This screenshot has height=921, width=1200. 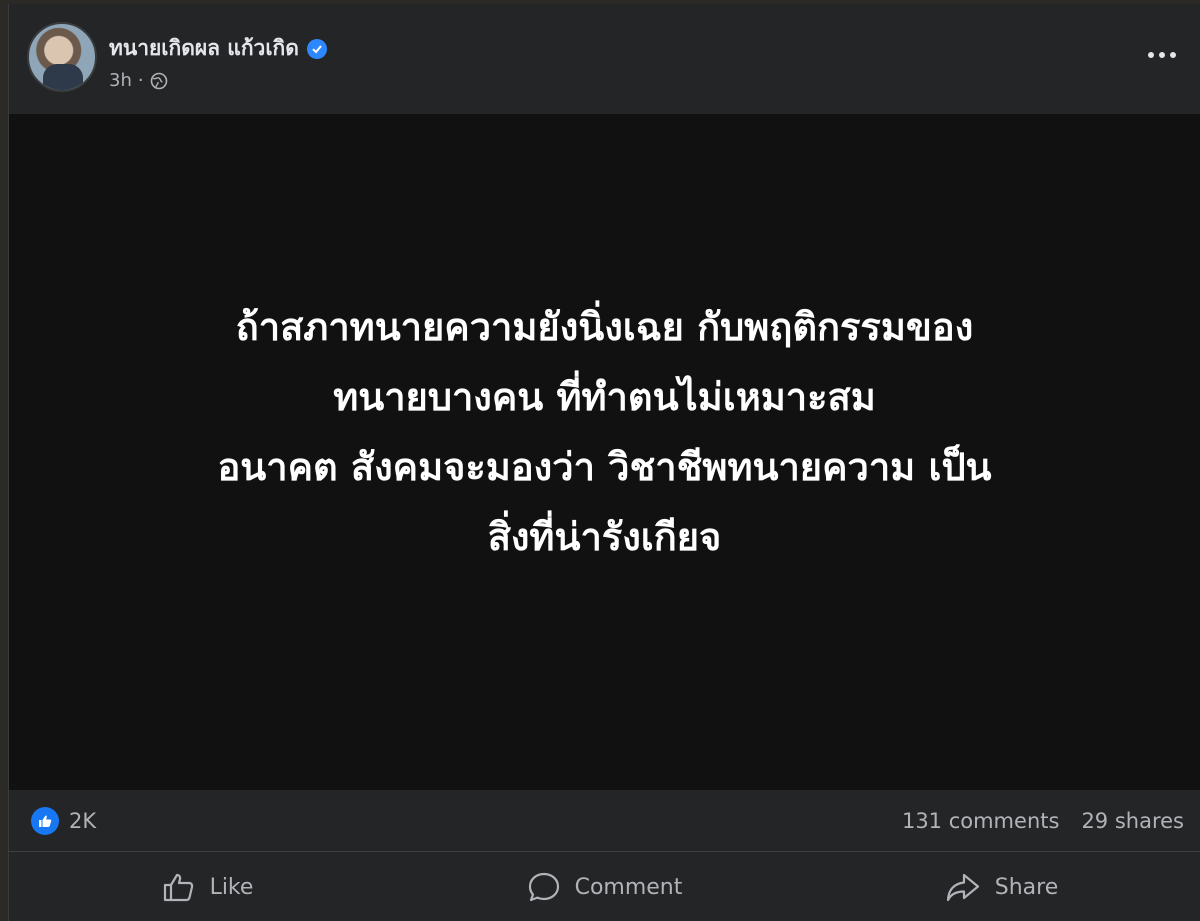 I want to click on like-label: Like, so click(x=231, y=887).